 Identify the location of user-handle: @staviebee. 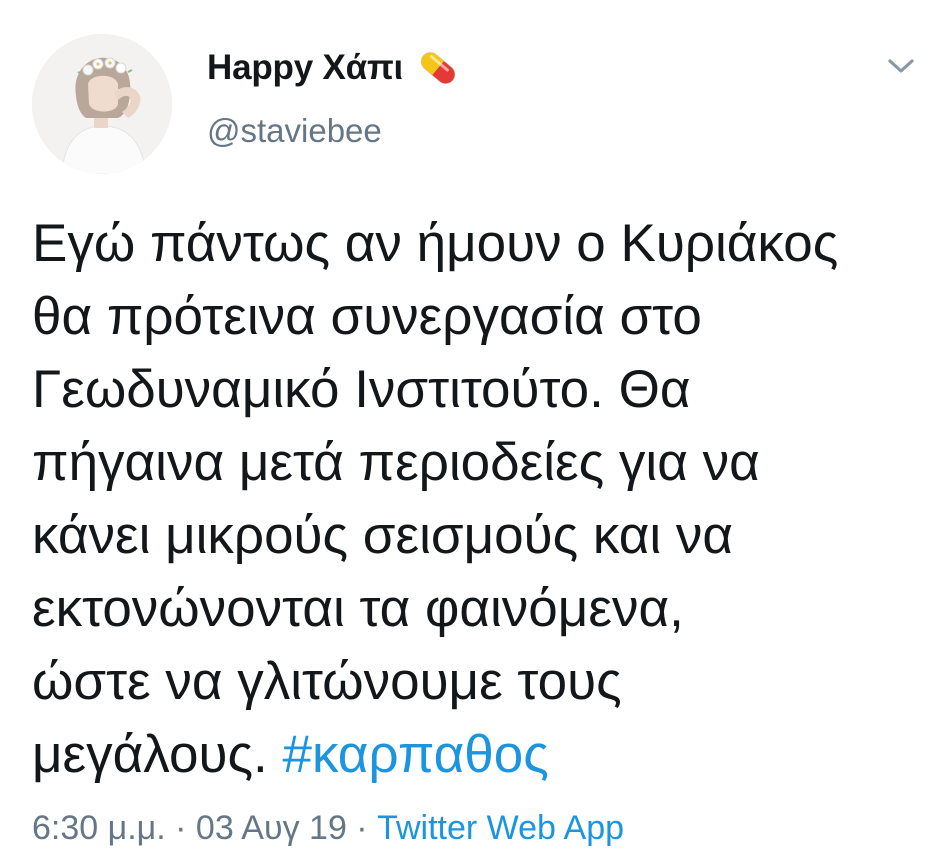
(294, 131).